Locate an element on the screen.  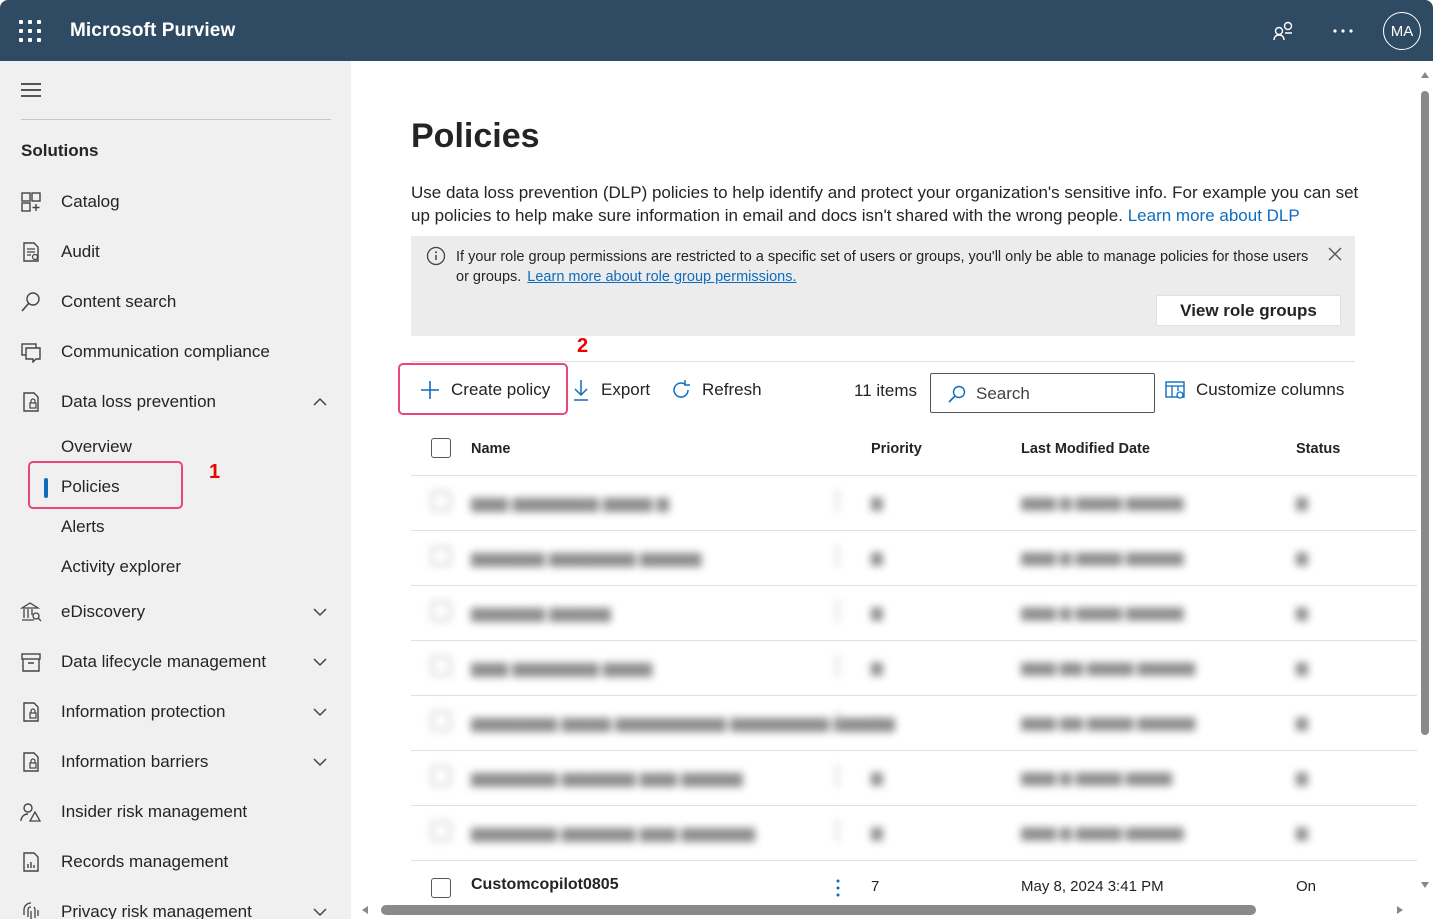
hamburger-menu-icon is located at coordinates (31, 90).